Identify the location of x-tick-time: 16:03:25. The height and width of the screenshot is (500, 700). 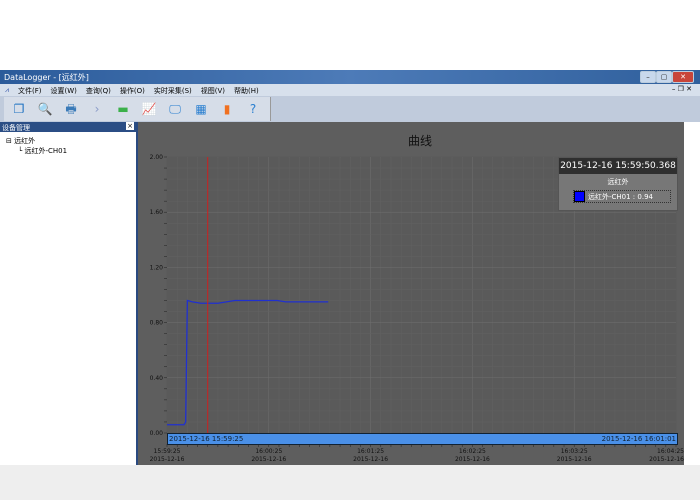
(574, 451).